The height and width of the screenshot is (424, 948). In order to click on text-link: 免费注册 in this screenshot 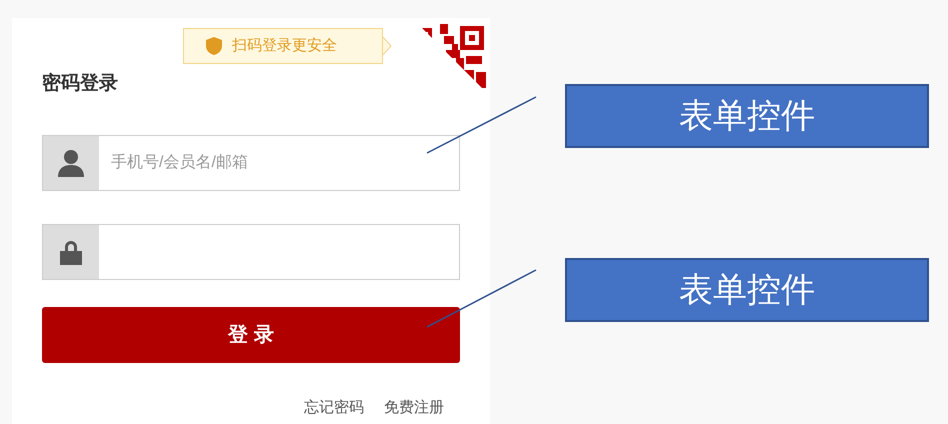, I will do `click(414, 407)`.